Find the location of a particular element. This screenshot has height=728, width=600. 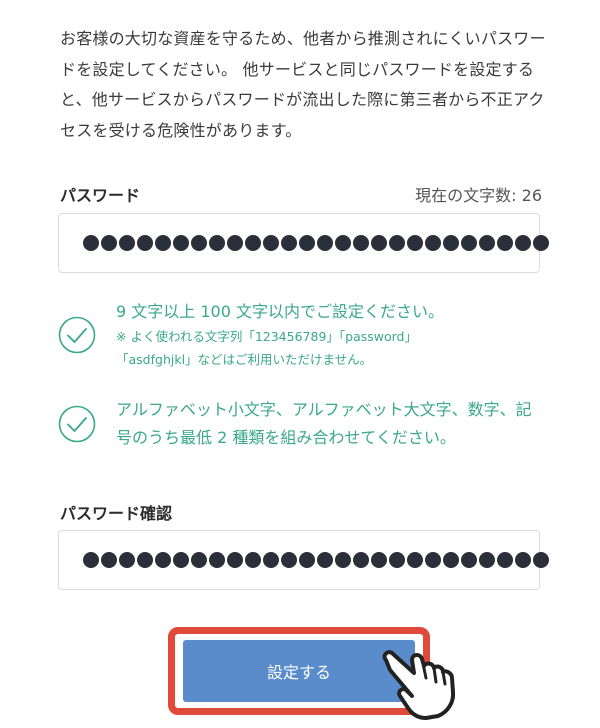

password-confirm-label: パスワード確認 is located at coordinates (116, 513).